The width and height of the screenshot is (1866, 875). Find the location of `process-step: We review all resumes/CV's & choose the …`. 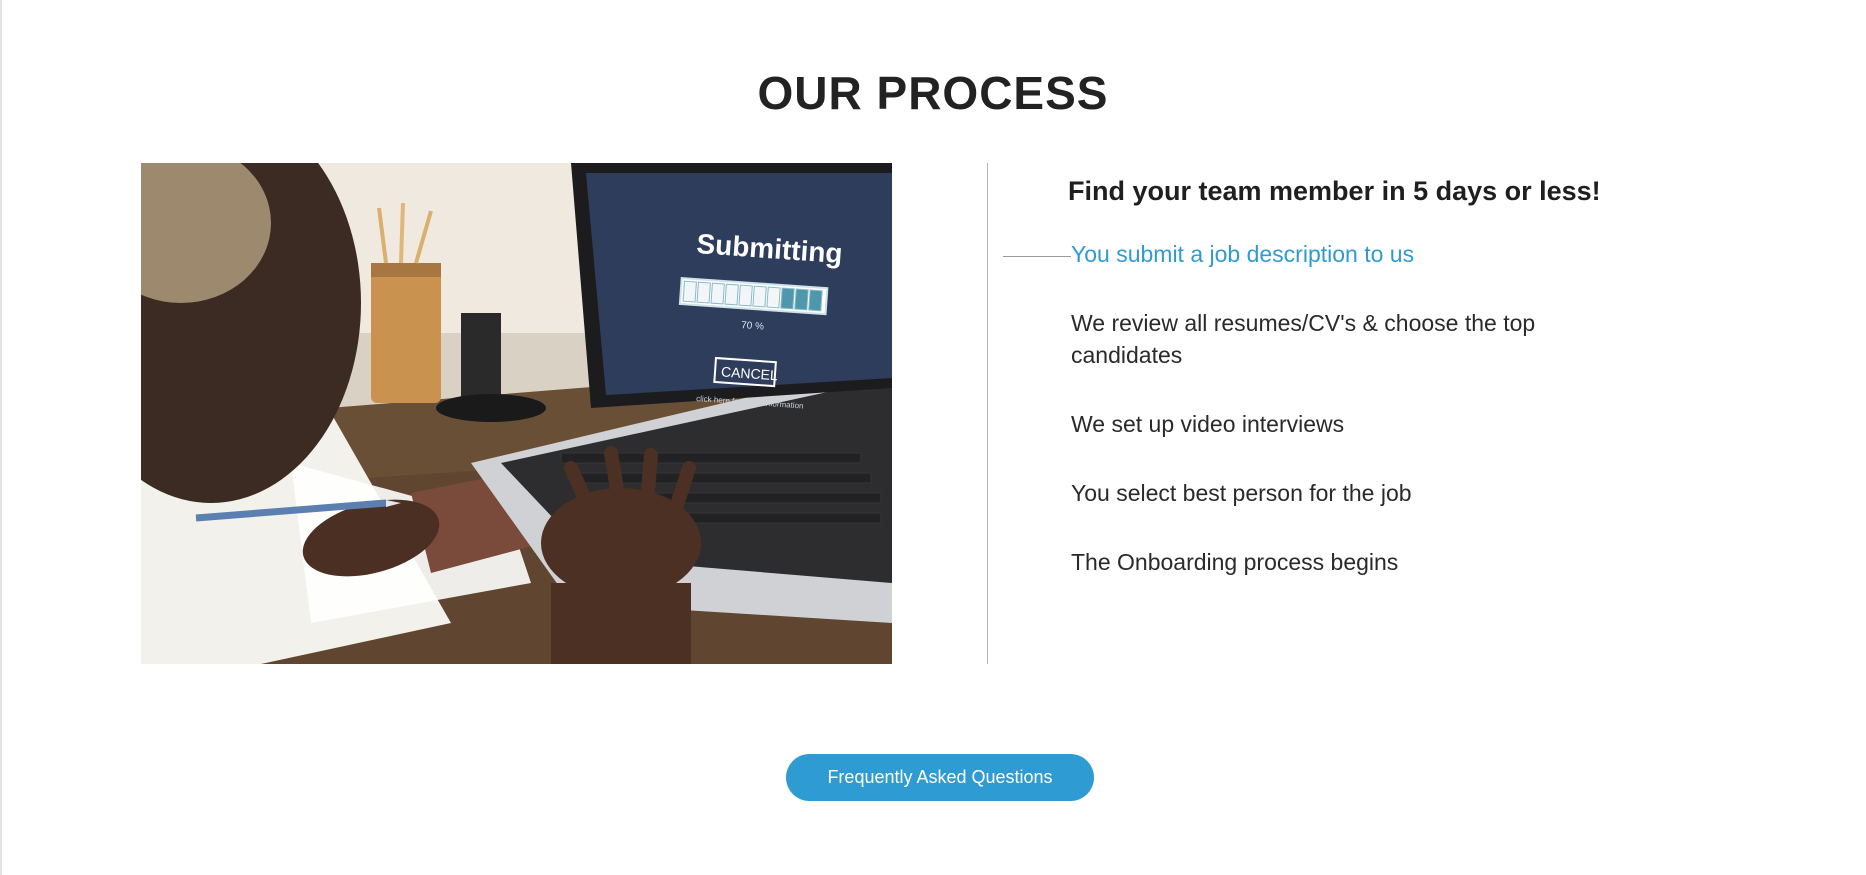

process-step: We review all resumes/CV's & choose the … is located at coordinates (1341, 339).